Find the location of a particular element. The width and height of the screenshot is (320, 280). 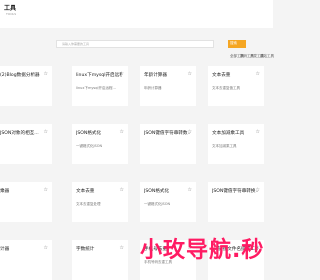

tool-card-title: 计器 is located at coordinates (5, 249).